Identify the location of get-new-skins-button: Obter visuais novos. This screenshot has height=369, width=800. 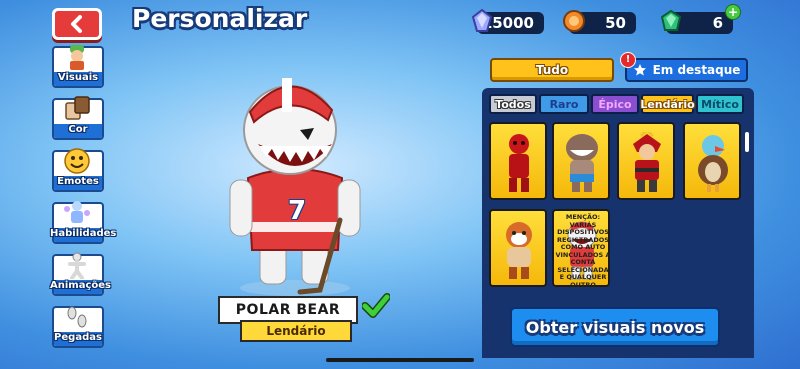
(615, 327).